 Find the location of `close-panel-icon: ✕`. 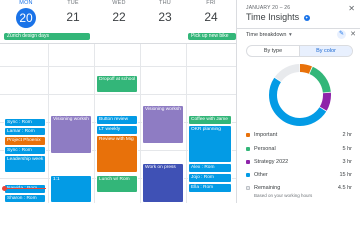

close-panel-icon: ✕ is located at coordinates (351, 8).